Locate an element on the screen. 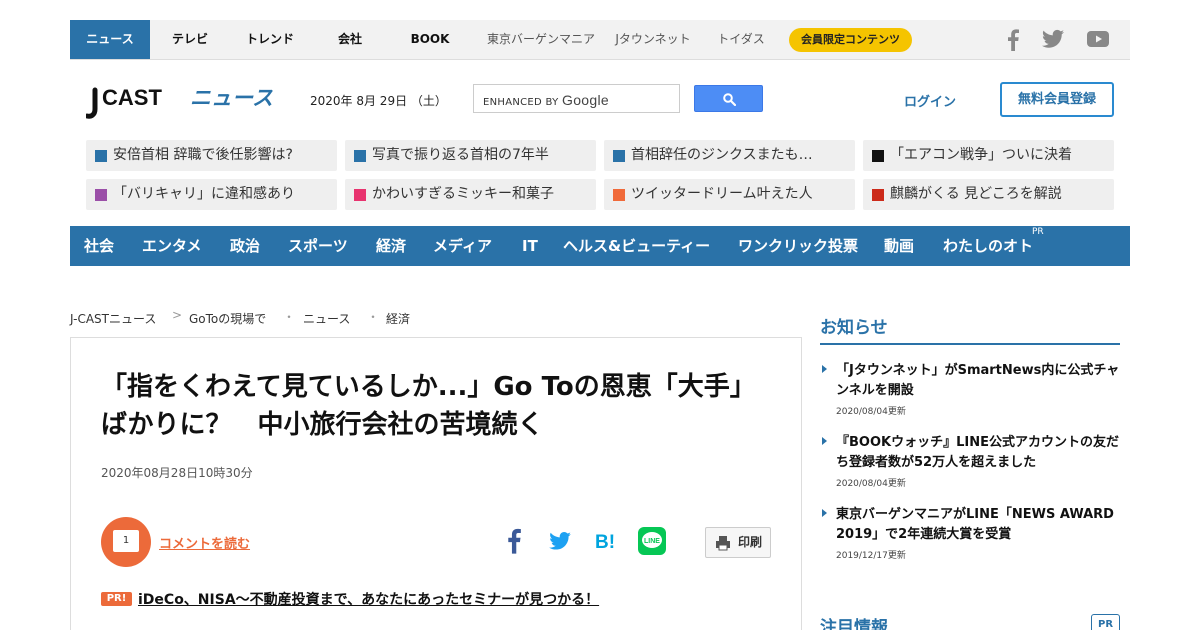 The height and width of the screenshot is (630, 1200). category-economy: 経済 is located at coordinates (391, 246).